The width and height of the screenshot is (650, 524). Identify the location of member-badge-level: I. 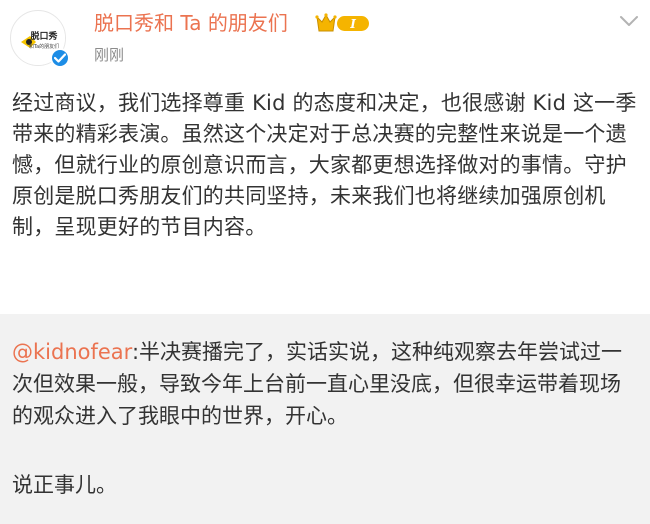
(352, 24).